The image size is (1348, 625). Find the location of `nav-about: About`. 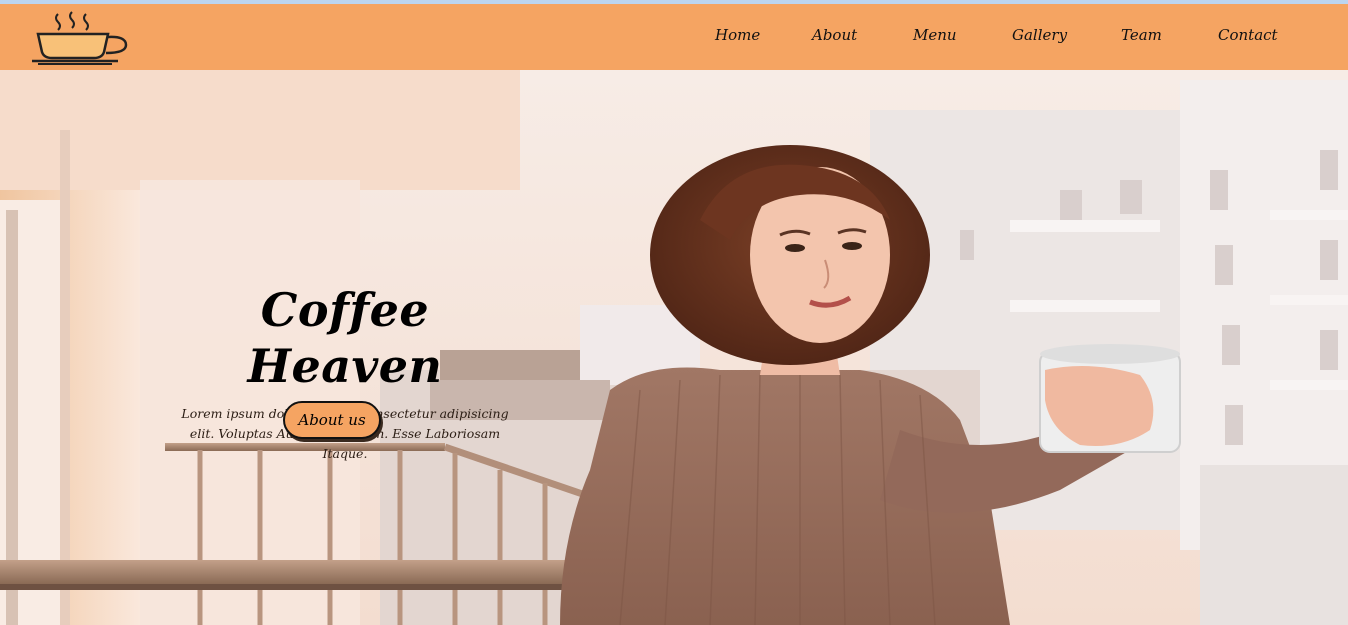

nav-about: About is located at coordinates (834, 35).